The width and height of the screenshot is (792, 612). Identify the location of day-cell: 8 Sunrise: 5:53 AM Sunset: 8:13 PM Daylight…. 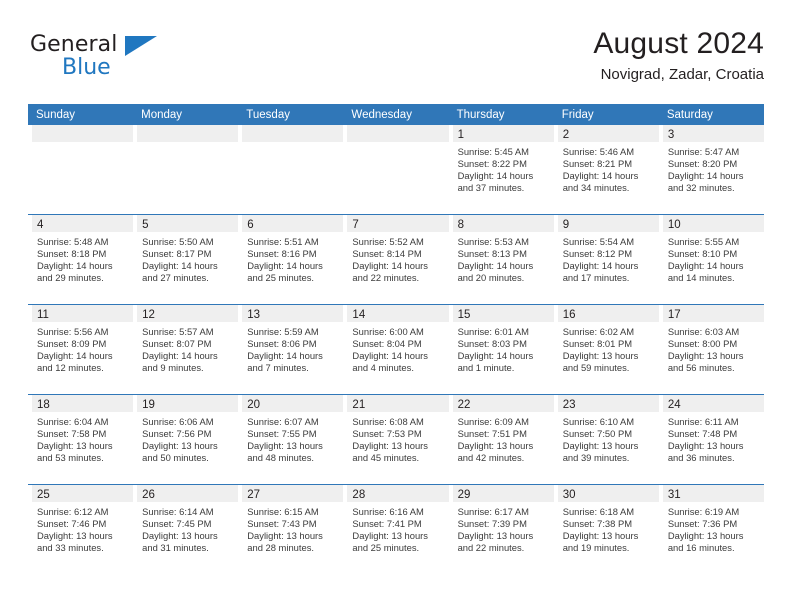
(501, 259).